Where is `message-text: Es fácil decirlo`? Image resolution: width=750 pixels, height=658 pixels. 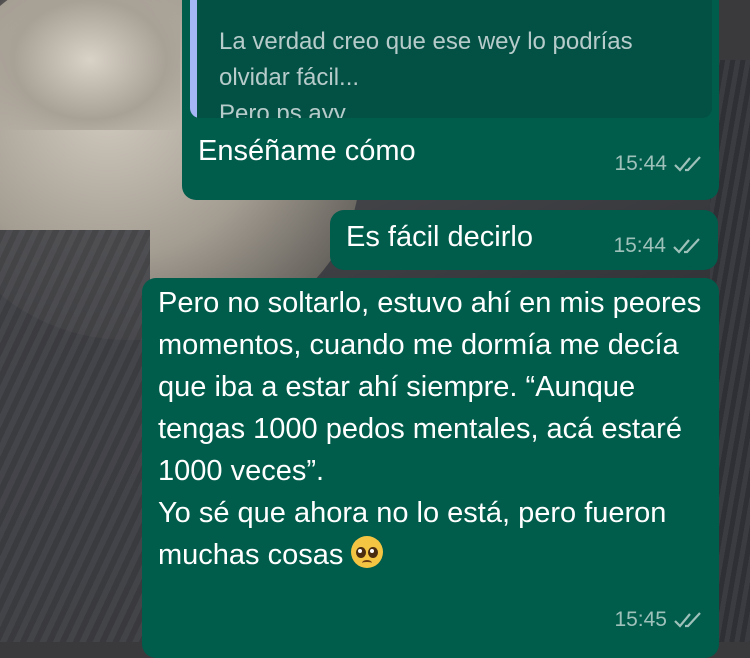
message-text: Es fácil decirlo is located at coordinates (439, 237).